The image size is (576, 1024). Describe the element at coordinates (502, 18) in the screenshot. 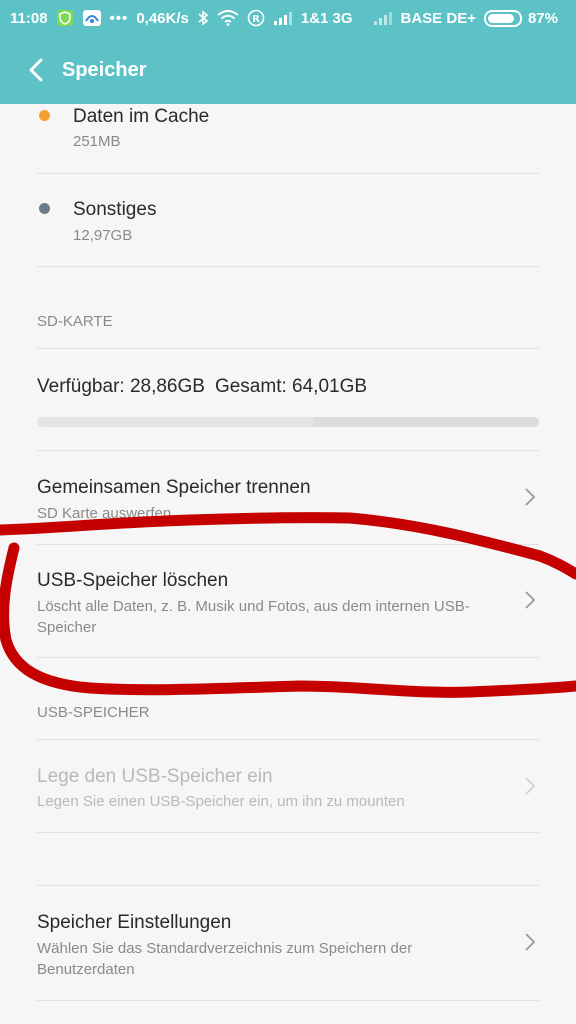

I see `battery-icon` at that location.